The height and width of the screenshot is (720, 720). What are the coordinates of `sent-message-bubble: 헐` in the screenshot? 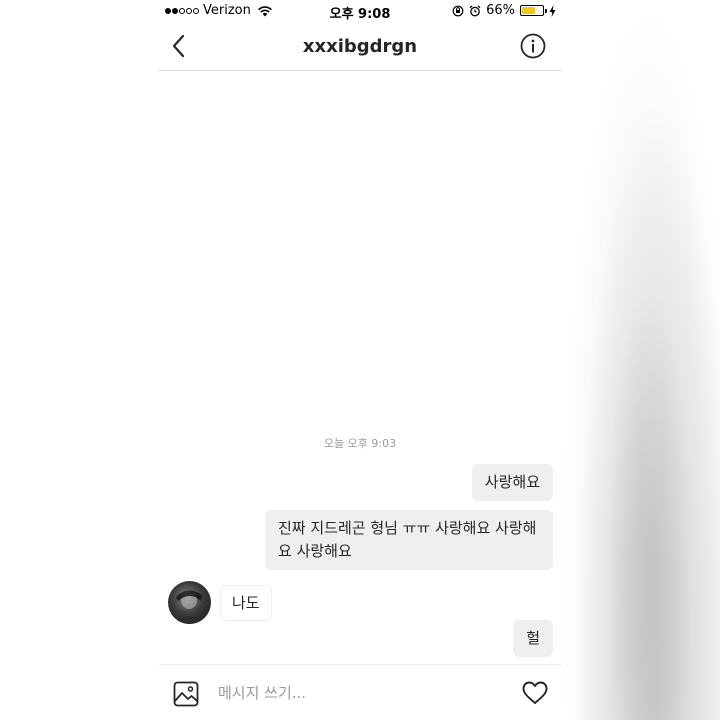 It's located at (533, 638).